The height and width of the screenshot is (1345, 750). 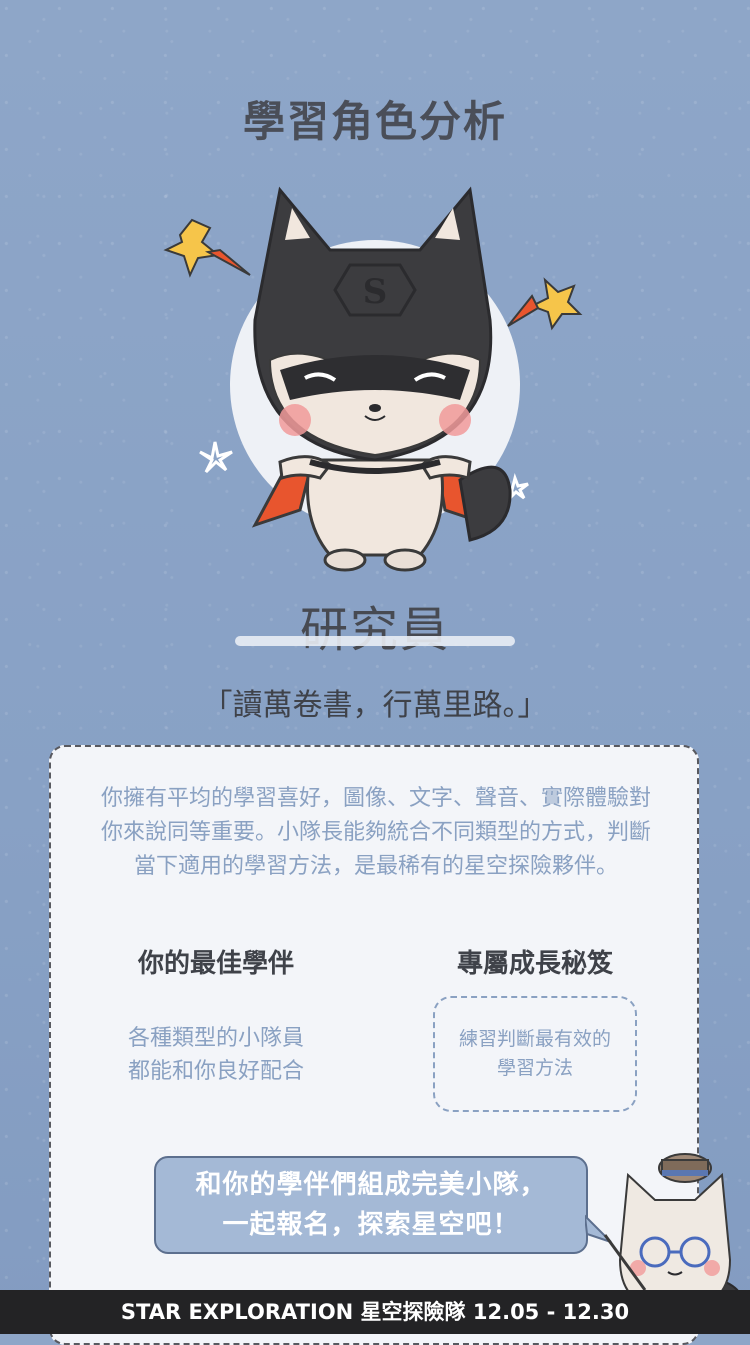 I want to click on footer-bar: STAR EXPLORATION 星空探險隊 12.05 - 12.30, so click(x=375, y=1312).